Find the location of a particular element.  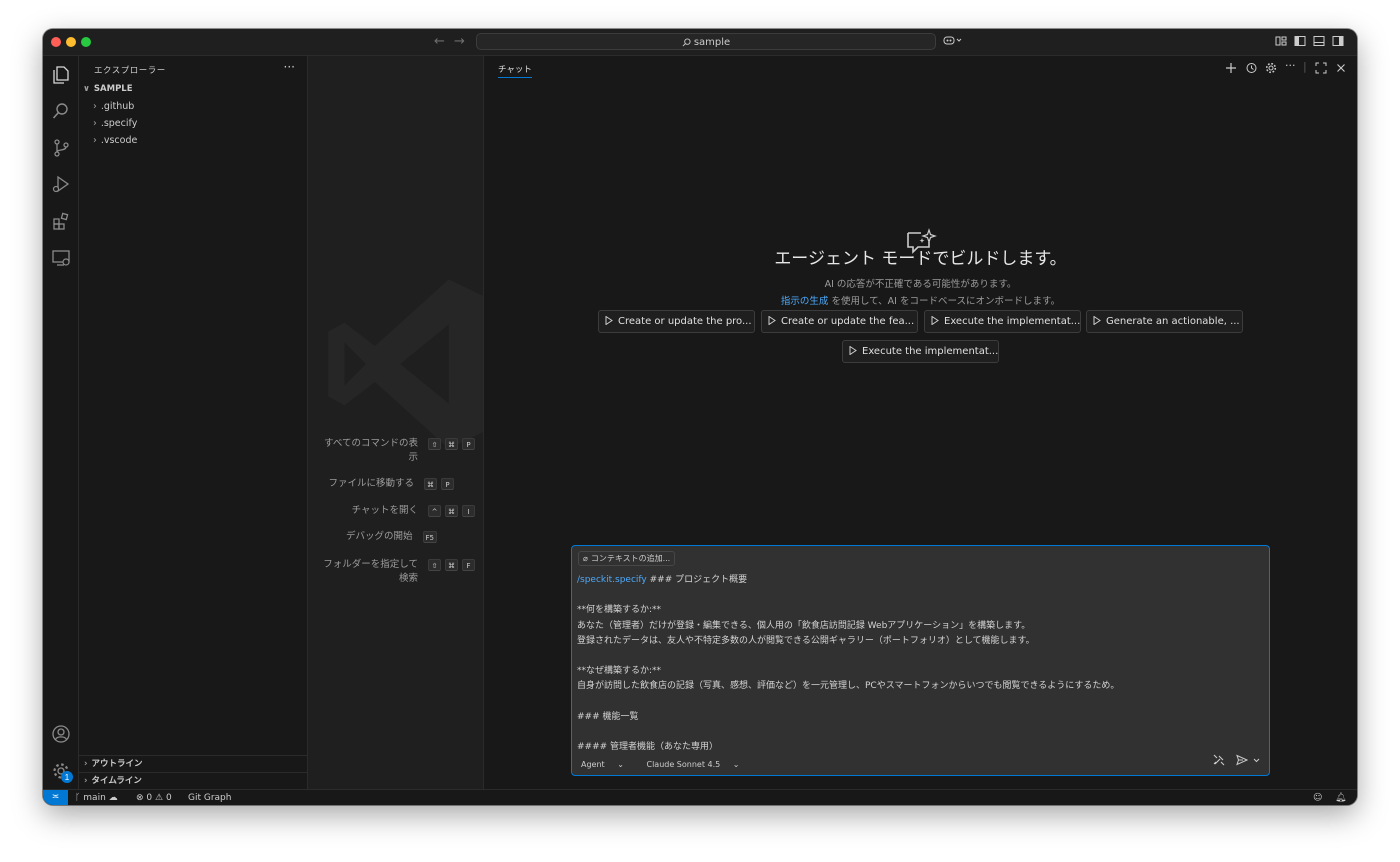

folder-header: ∨ SAMPLE is located at coordinates (108, 89).